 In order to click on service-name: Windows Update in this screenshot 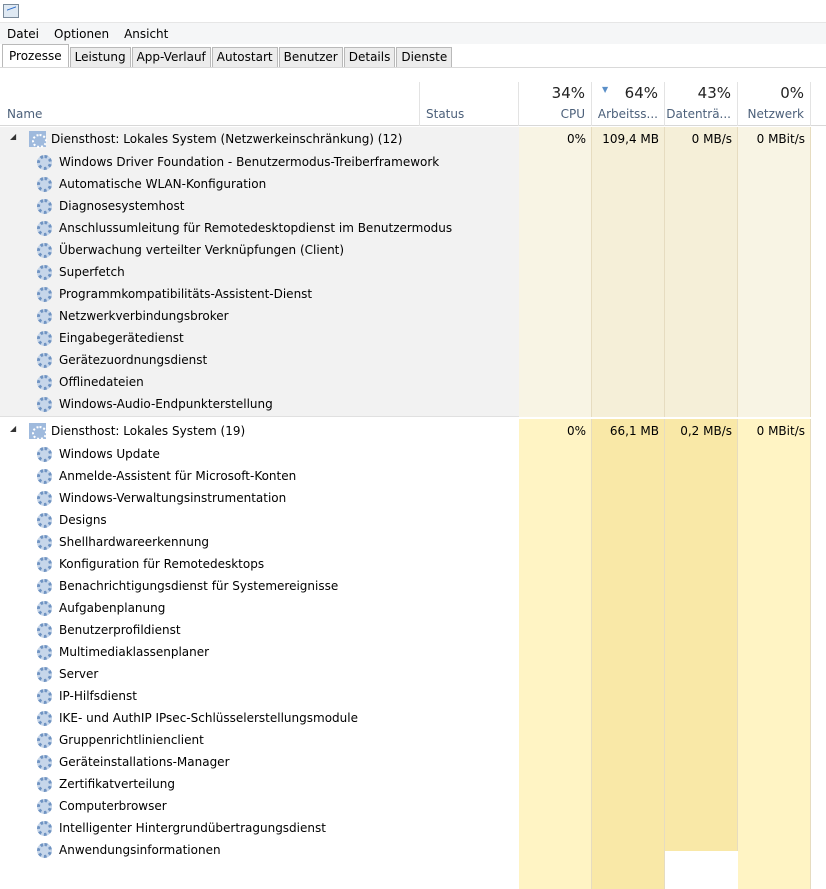, I will do `click(109, 454)`.